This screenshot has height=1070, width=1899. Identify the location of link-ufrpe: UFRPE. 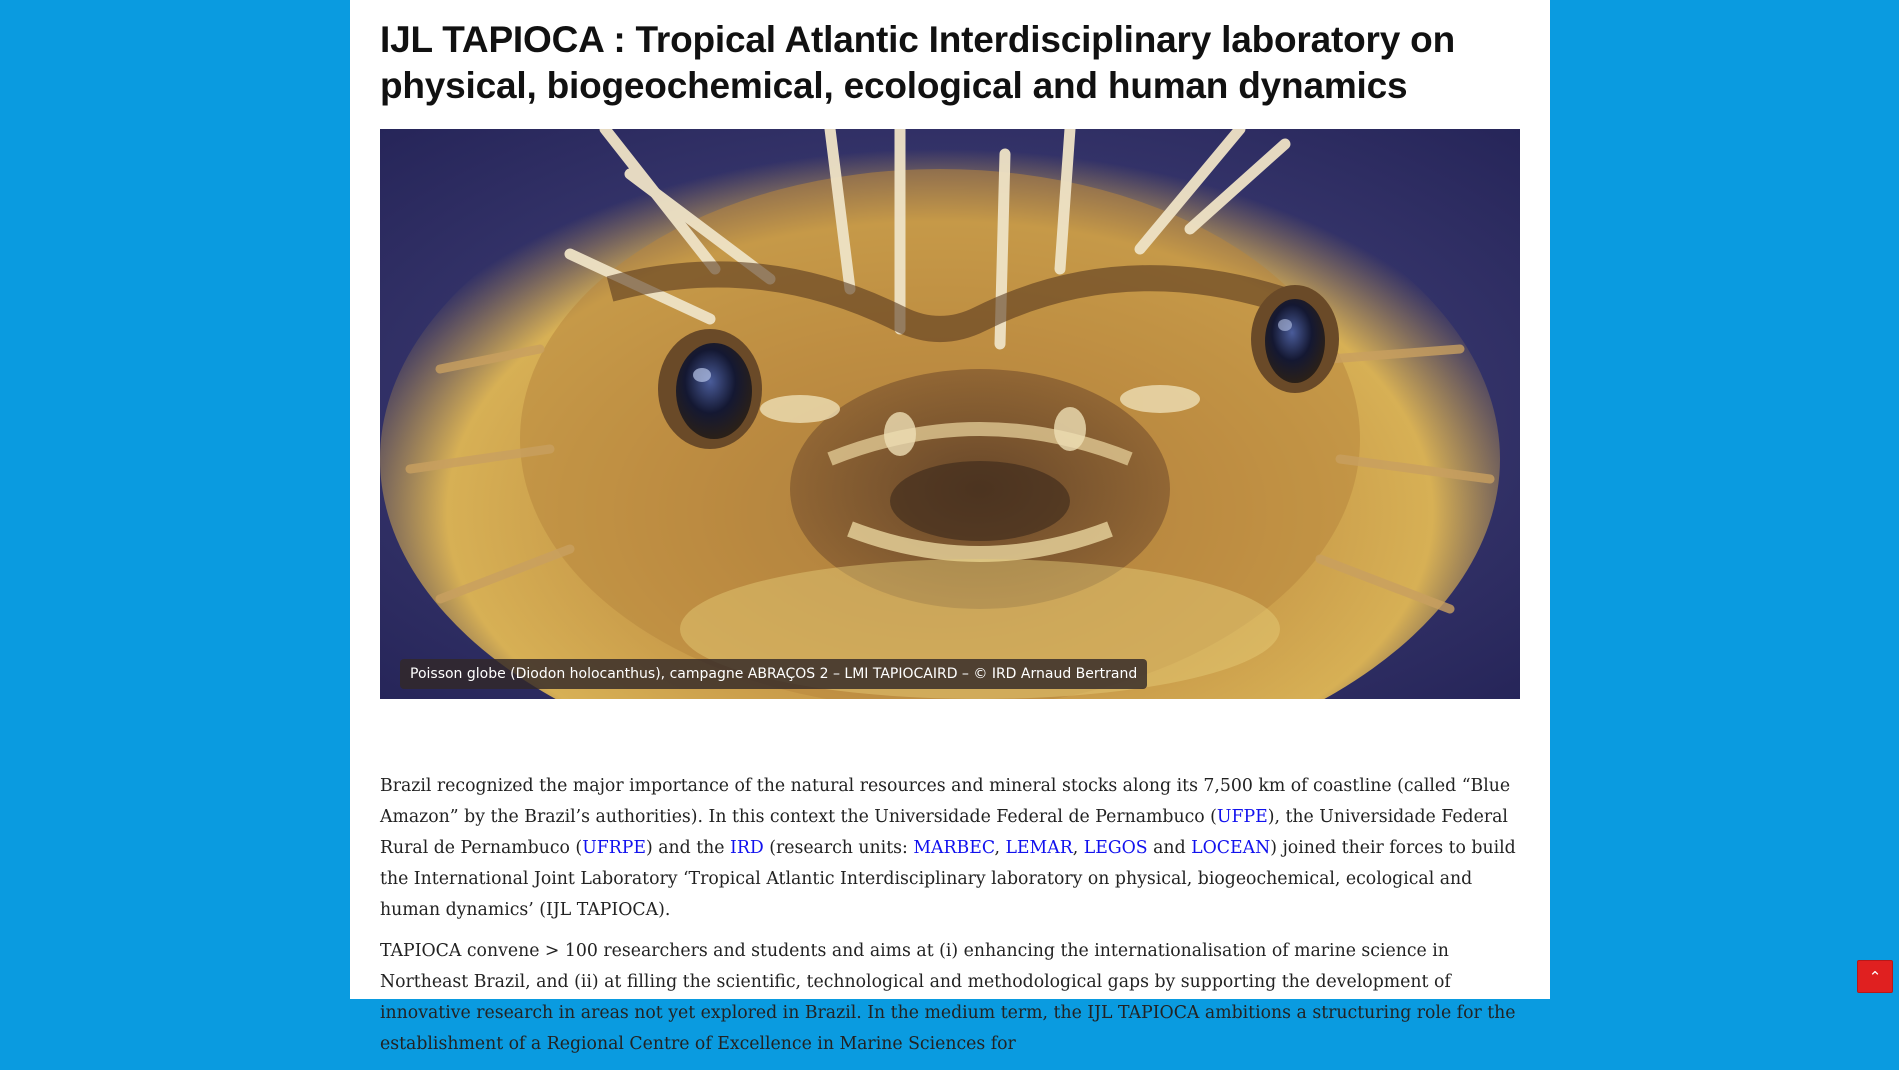
(614, 848).